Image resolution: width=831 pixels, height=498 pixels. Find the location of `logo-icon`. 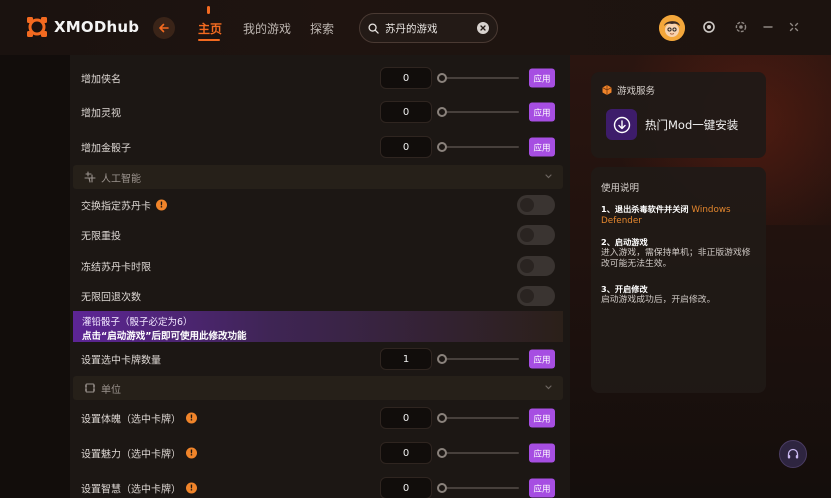

logo-icon is located at coordinates (37, 27).